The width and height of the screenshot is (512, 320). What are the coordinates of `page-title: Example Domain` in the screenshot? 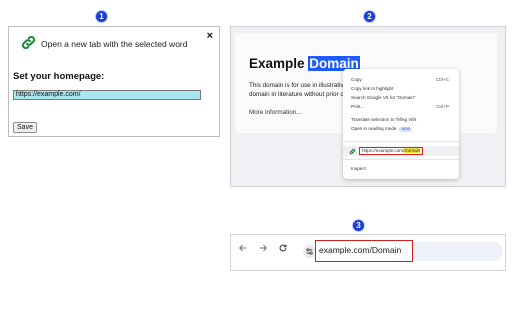 It's located at (304, 63).